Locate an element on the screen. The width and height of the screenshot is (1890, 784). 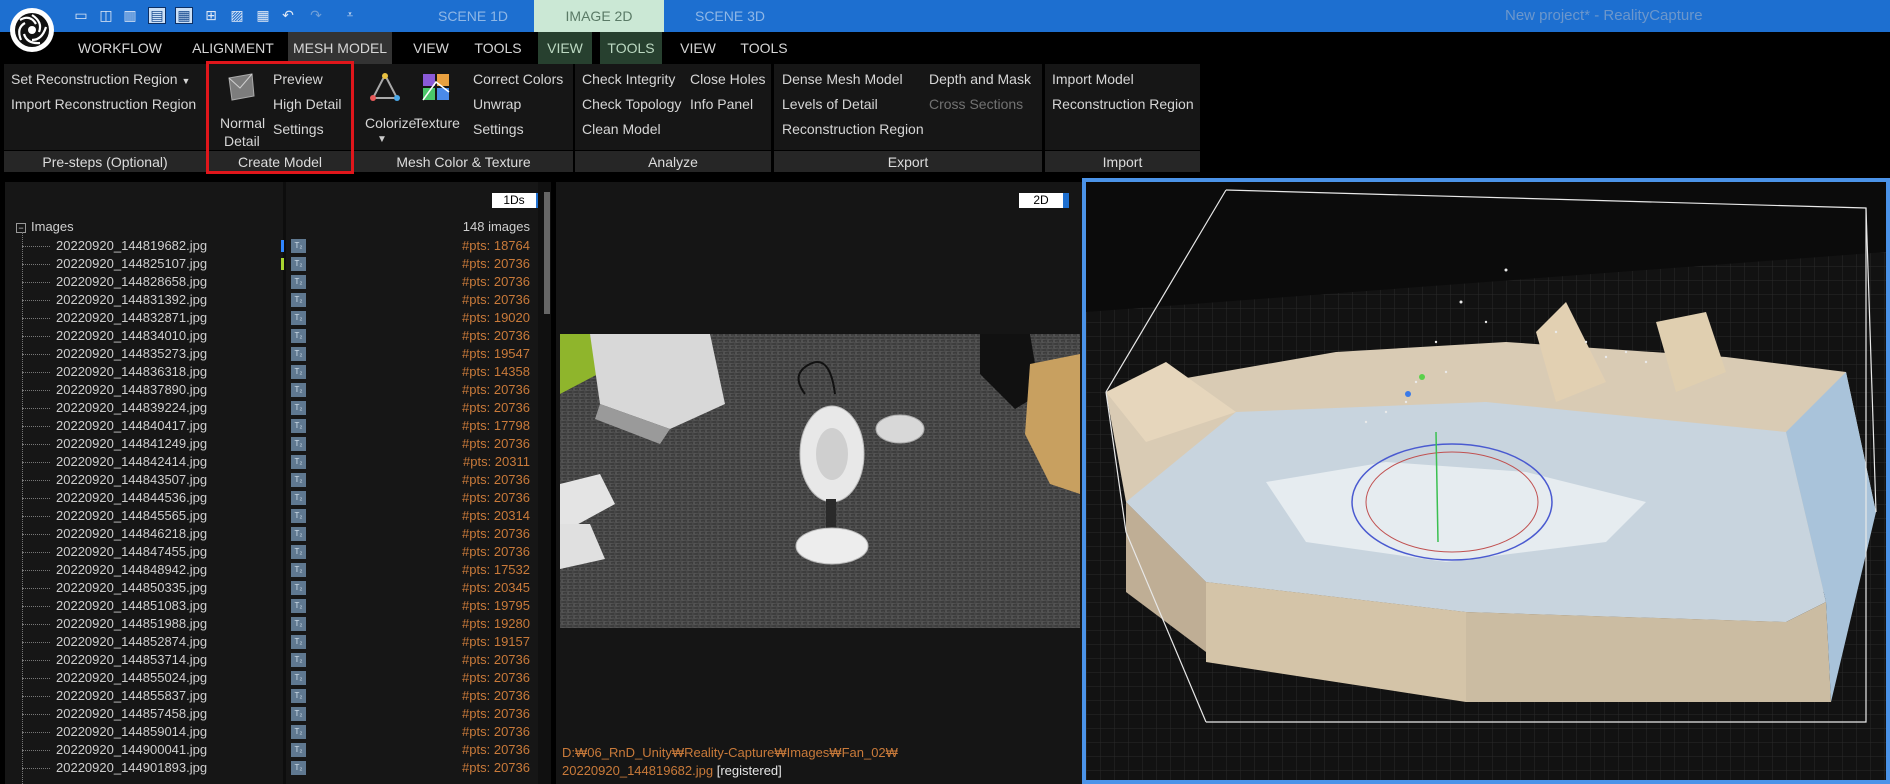
image-list-item: 20220920_144851083.jpg T₂ #pts: 19795 is located at coordinates (270, 606).